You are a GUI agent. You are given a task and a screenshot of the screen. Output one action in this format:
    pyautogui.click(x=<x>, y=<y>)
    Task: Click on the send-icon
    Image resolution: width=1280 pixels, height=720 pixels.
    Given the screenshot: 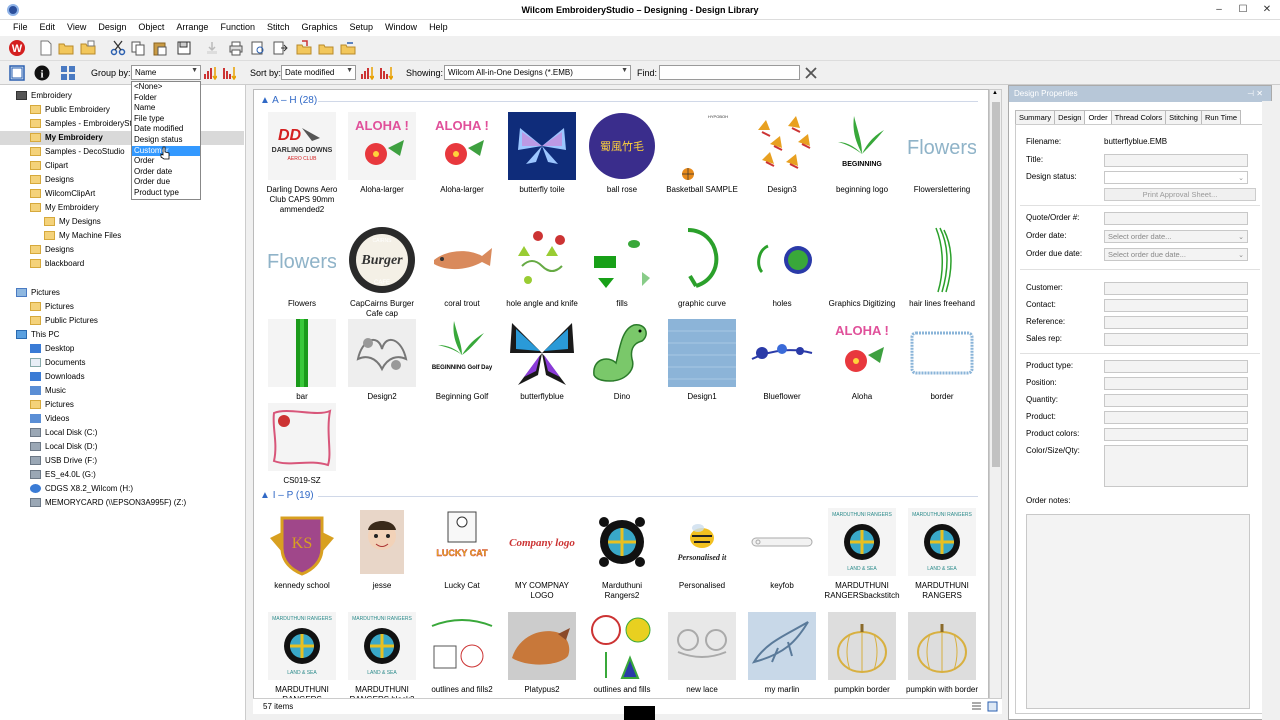 What is the action you would take?
    pyautogui.click(x=280, y=48)
    